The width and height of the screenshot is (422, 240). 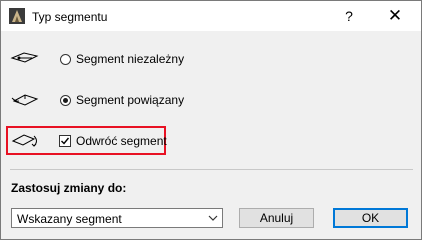 I want to click on independent-segment-icon, so click(x=24, y=57).